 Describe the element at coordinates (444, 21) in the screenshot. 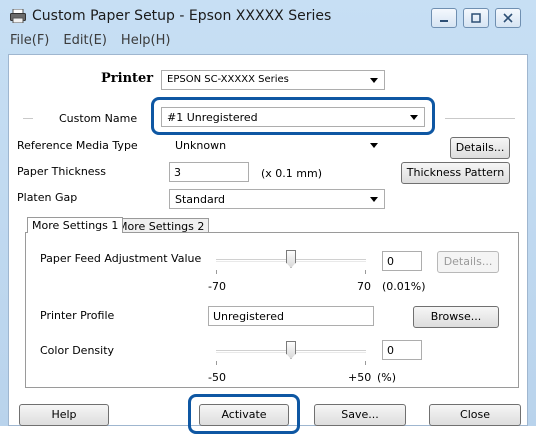

I see `minimize-icon` at that location.